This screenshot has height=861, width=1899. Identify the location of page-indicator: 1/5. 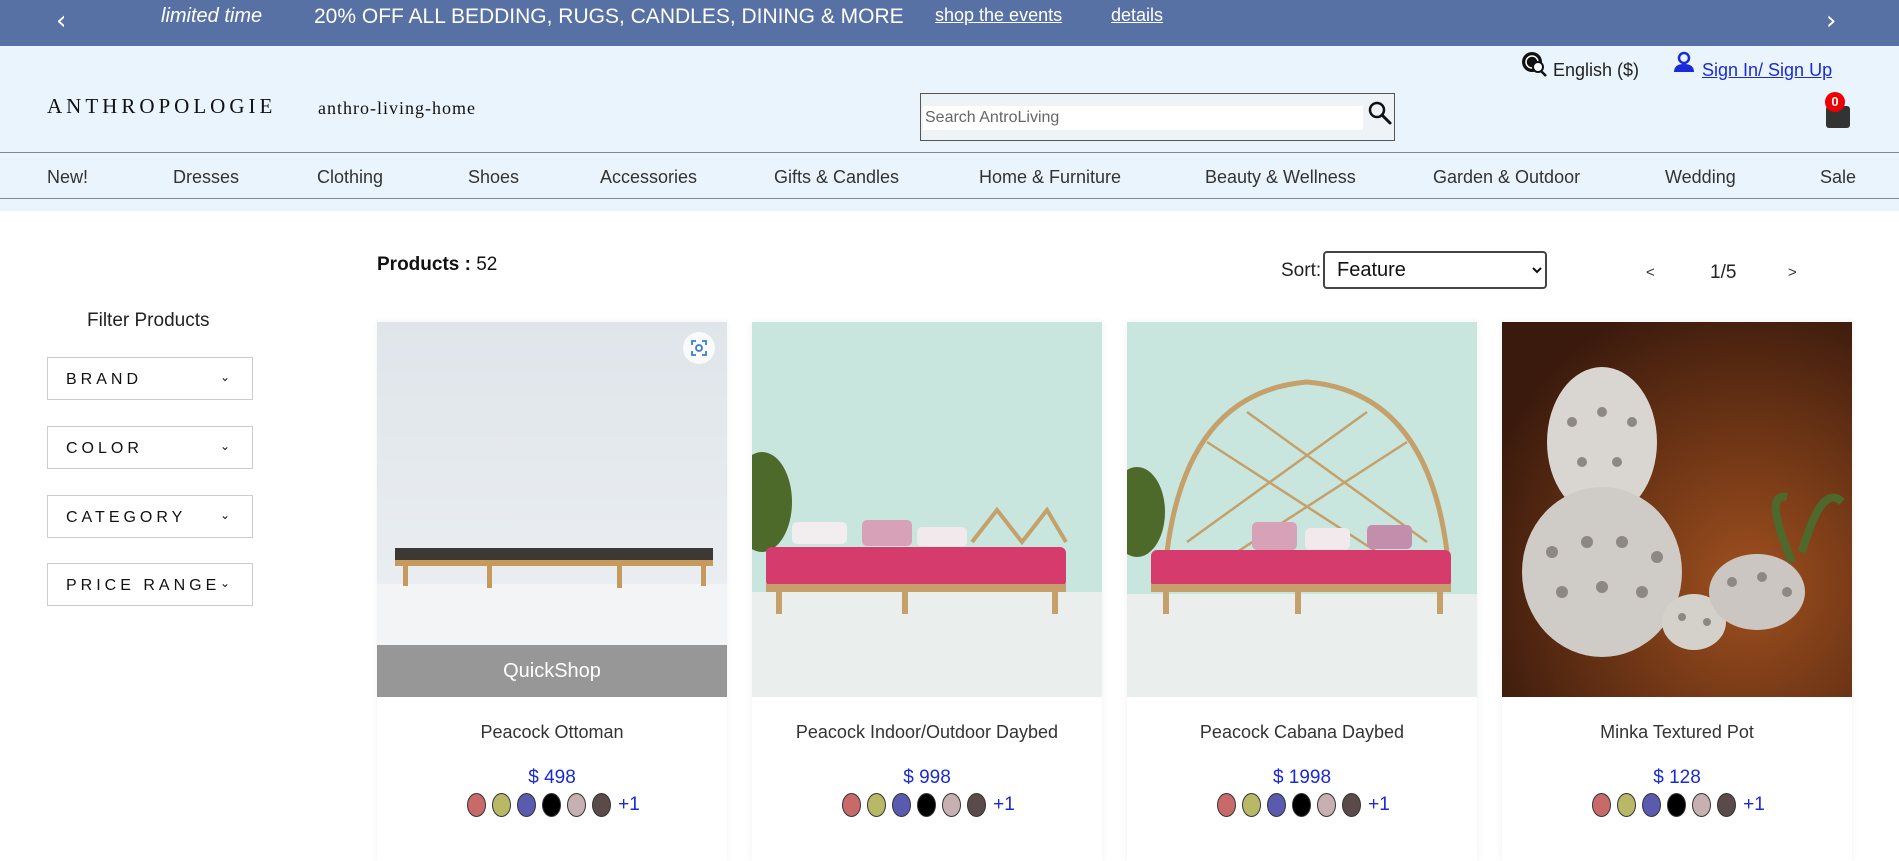
(1723, 272).